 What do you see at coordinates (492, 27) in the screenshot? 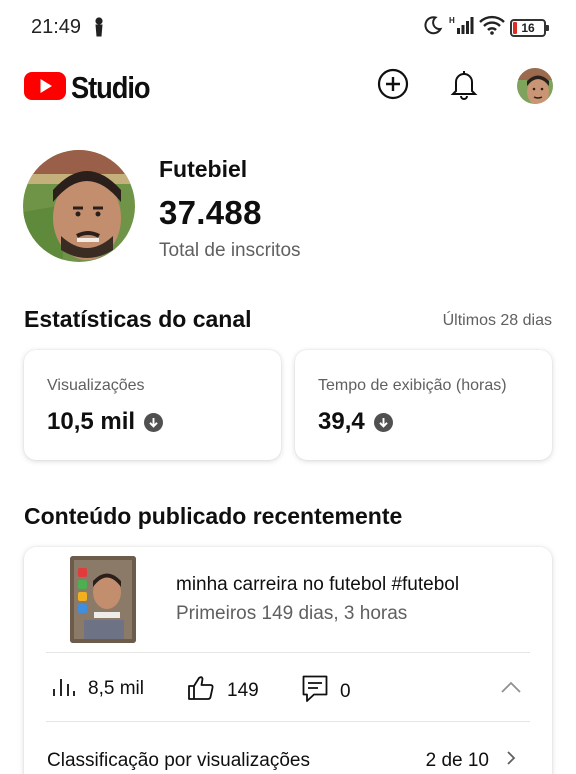
I see `wifi-icon` at bounding box center [492, 27].